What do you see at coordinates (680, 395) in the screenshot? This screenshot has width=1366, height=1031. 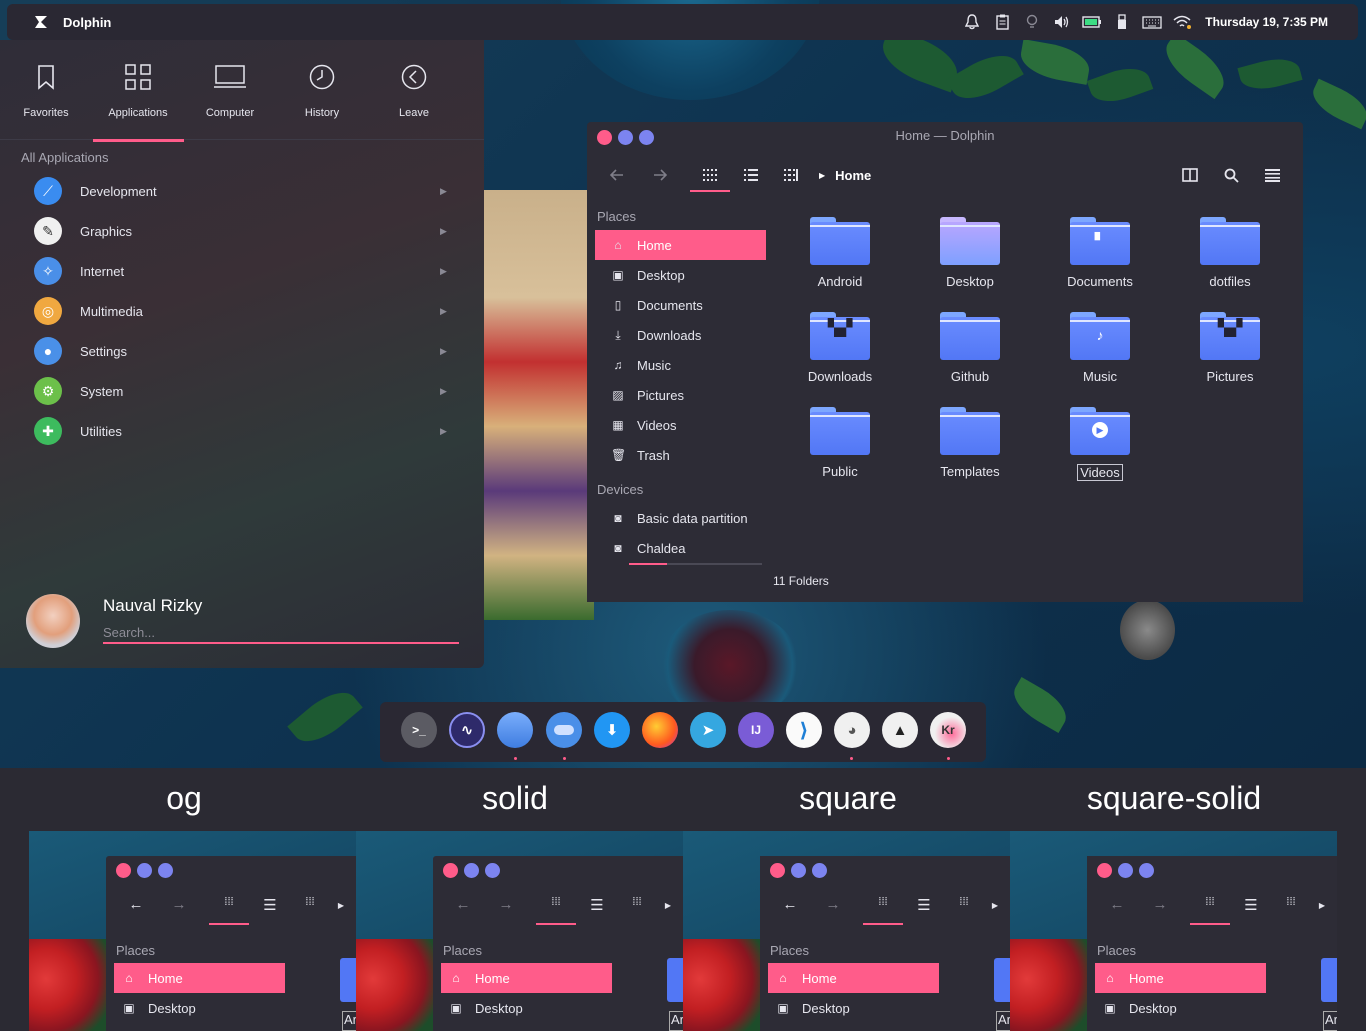 I see `sidebar-item-pictures: ▨ Pictures` at bounding box center [680, 395].